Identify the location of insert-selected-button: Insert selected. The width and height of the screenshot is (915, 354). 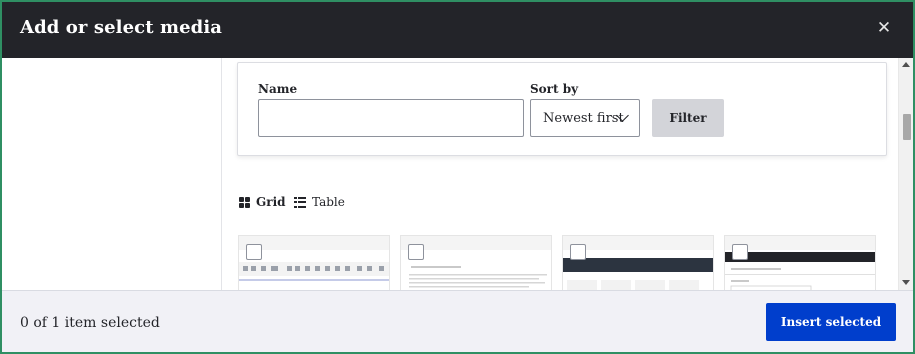
(831, 322).